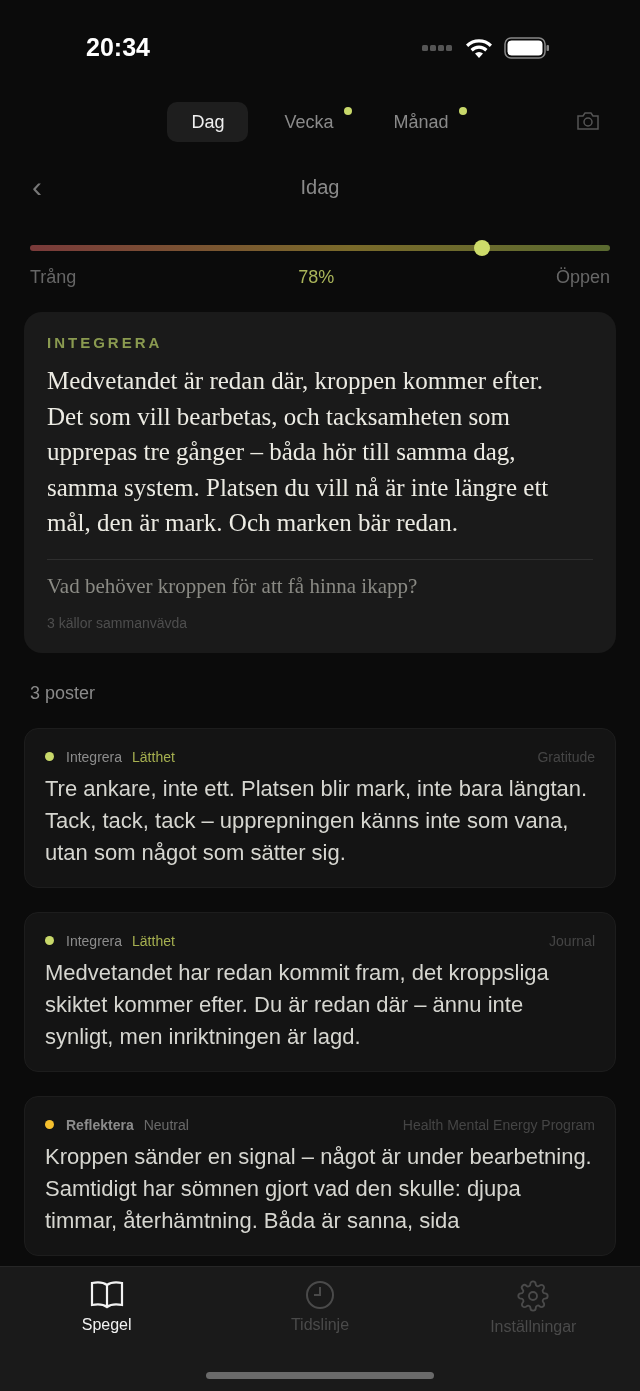 The image size is (640, 1391). What do you see at coordinates (208, 122) in the screenshot?
I see `period-tab: Dag` at bounding box center [208, 122].